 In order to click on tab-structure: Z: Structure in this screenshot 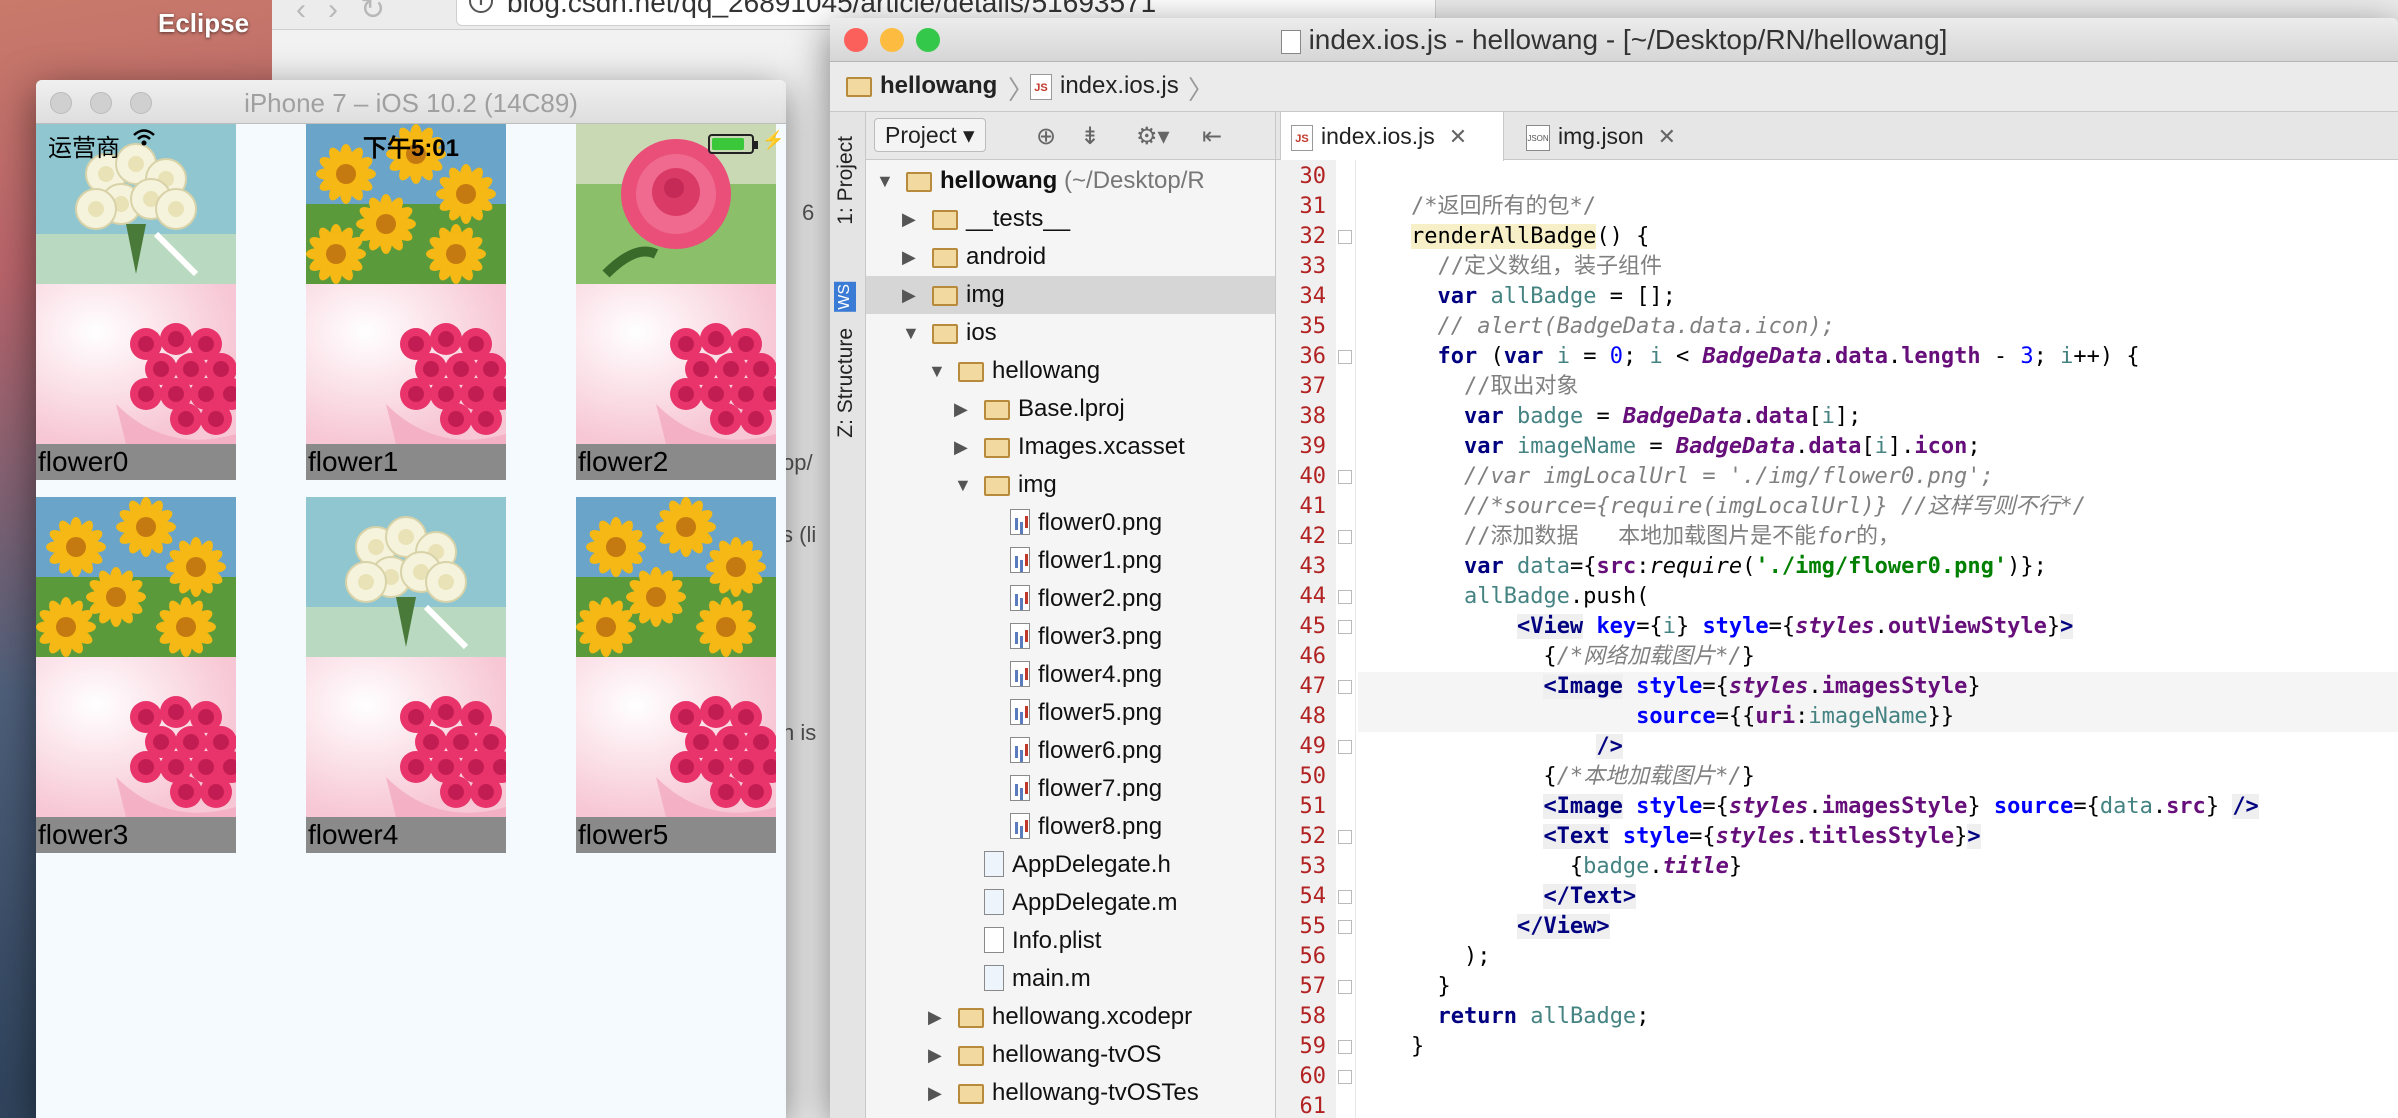, I will do `click(846, 383)`.